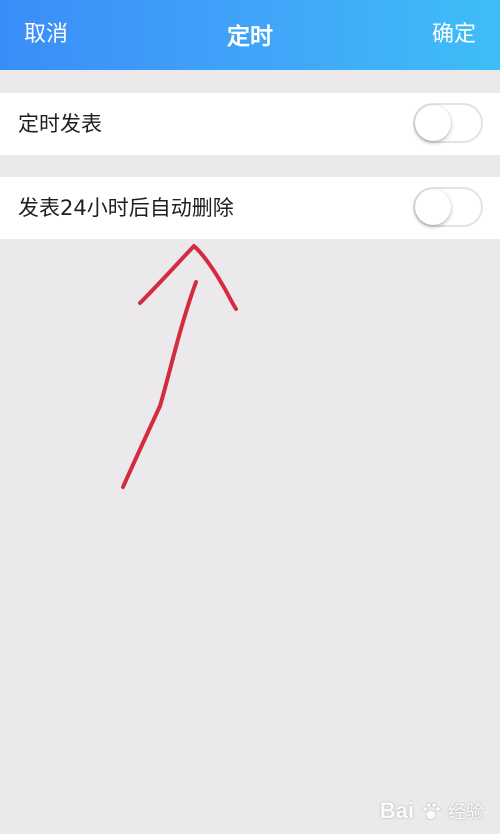 This screenshot has width=500, height=834. What do you see at coordinates (250, 208) in the screenshot?
I see `setting-row-auto-delete: 发表24小时后自动删除` at bounding box center [250, 208].